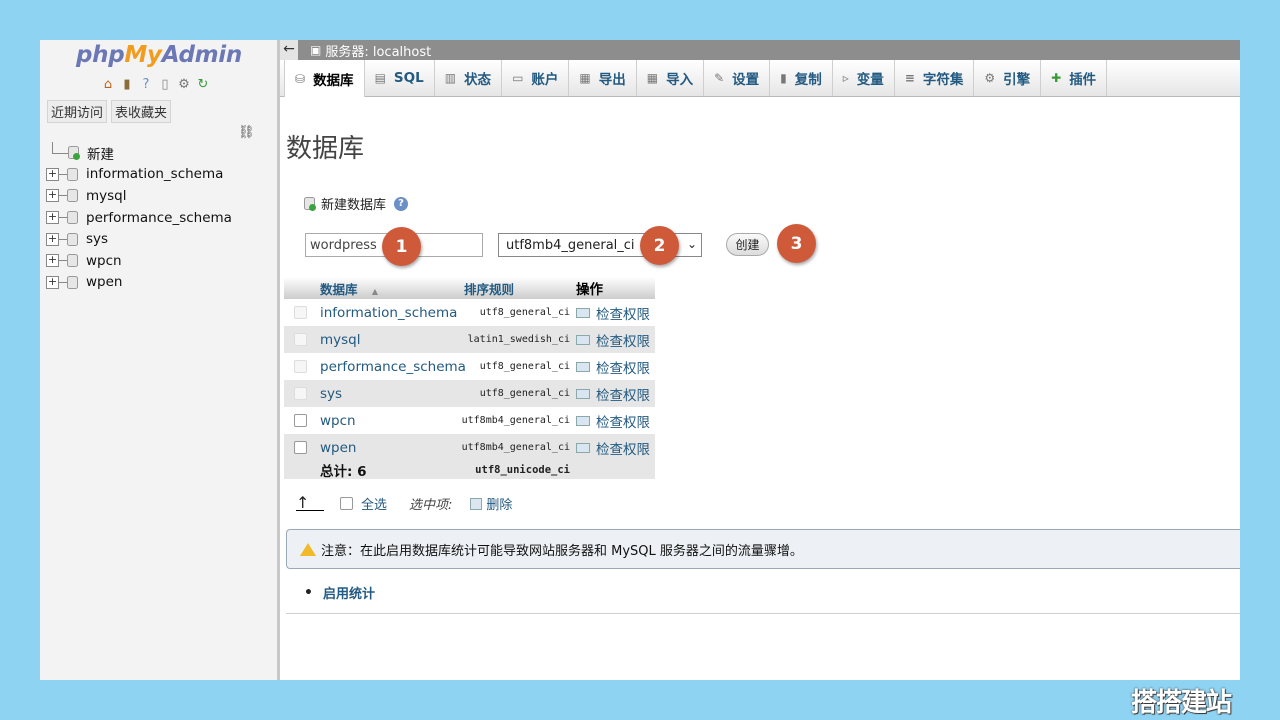 Image resolution: width=1280 pixels, height=720 pixels. Describe the element at coordinates (719, 78) in the screenshot. I see `wrench-icon: ✎` at that location.